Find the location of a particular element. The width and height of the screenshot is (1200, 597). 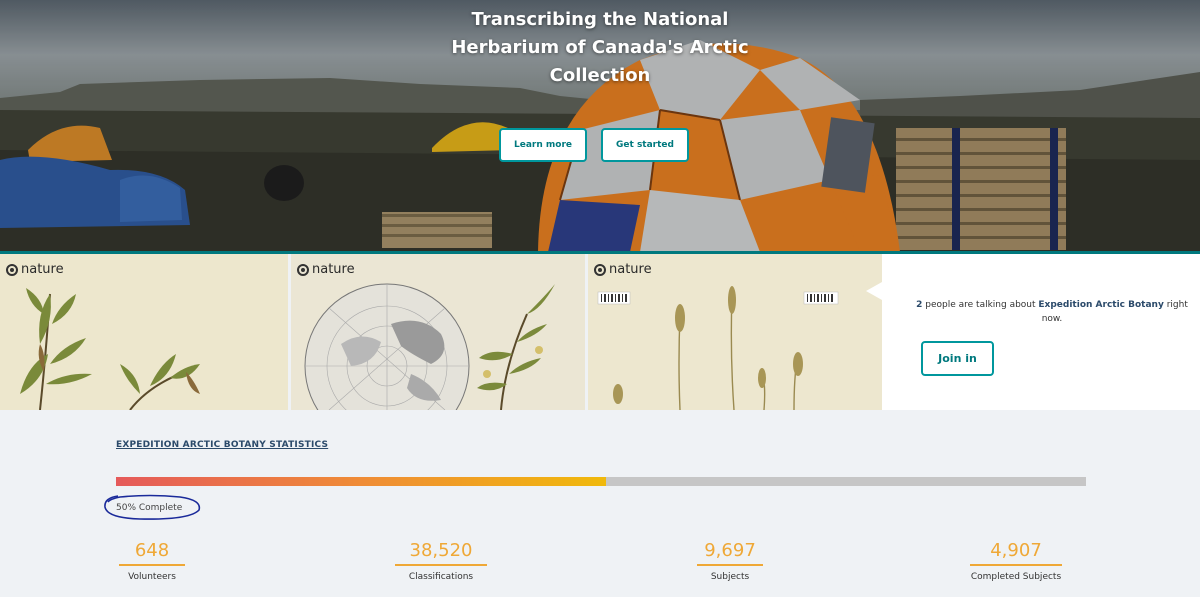

stat-value: 648 is located at coordinates (152, 550).